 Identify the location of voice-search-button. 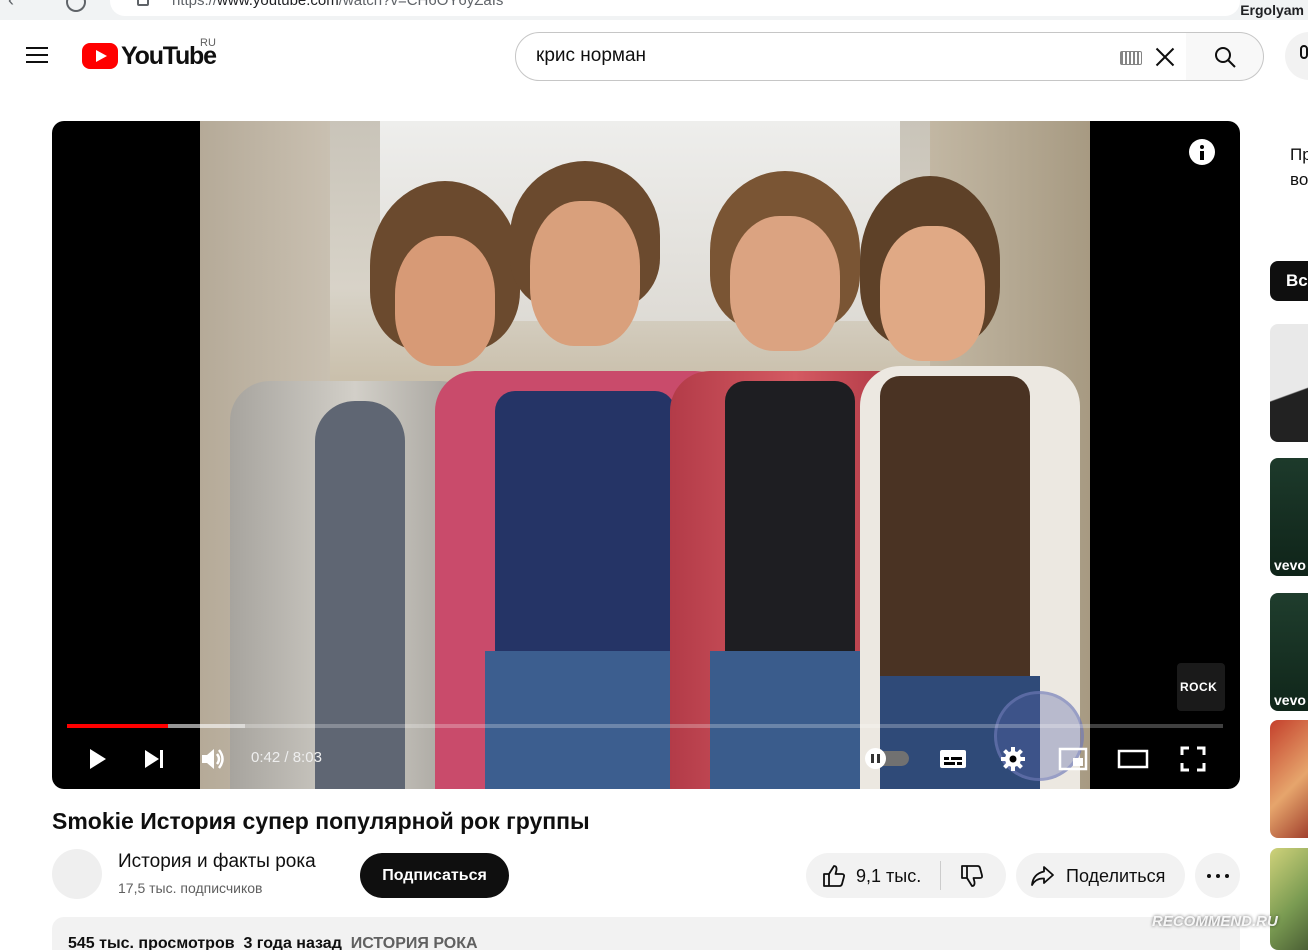
(1296, 56).